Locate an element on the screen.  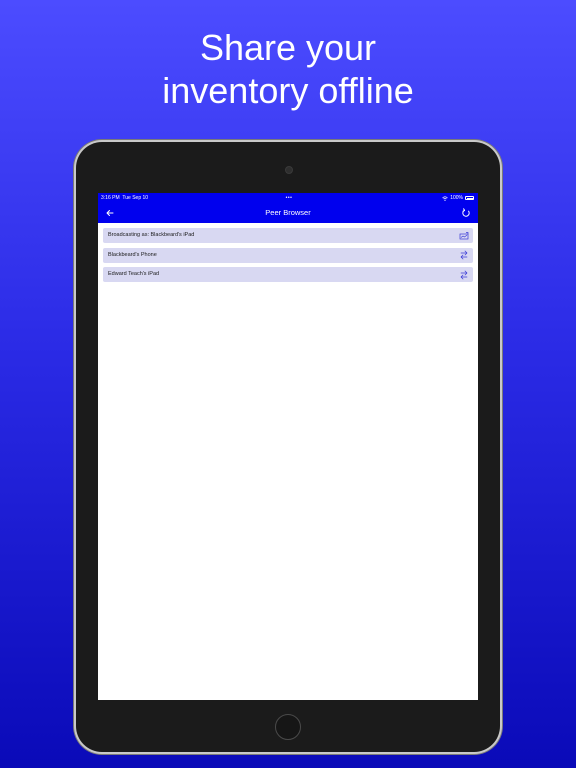
battery-percent: 100% is located at coordinates (456, 198).